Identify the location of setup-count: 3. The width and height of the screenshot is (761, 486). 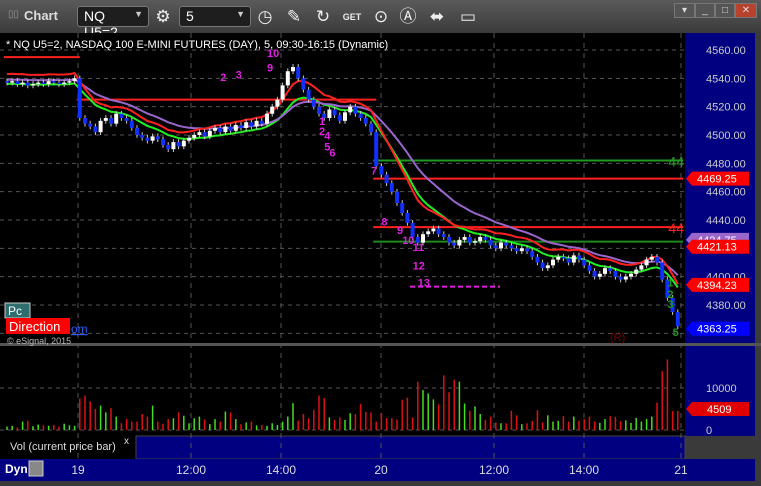
(670, 305).